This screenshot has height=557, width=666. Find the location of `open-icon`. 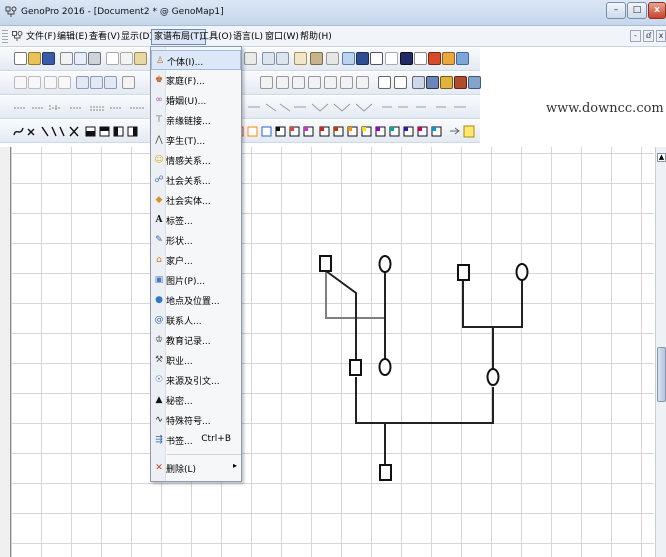

open-icon is located at coordinates (34, 58).